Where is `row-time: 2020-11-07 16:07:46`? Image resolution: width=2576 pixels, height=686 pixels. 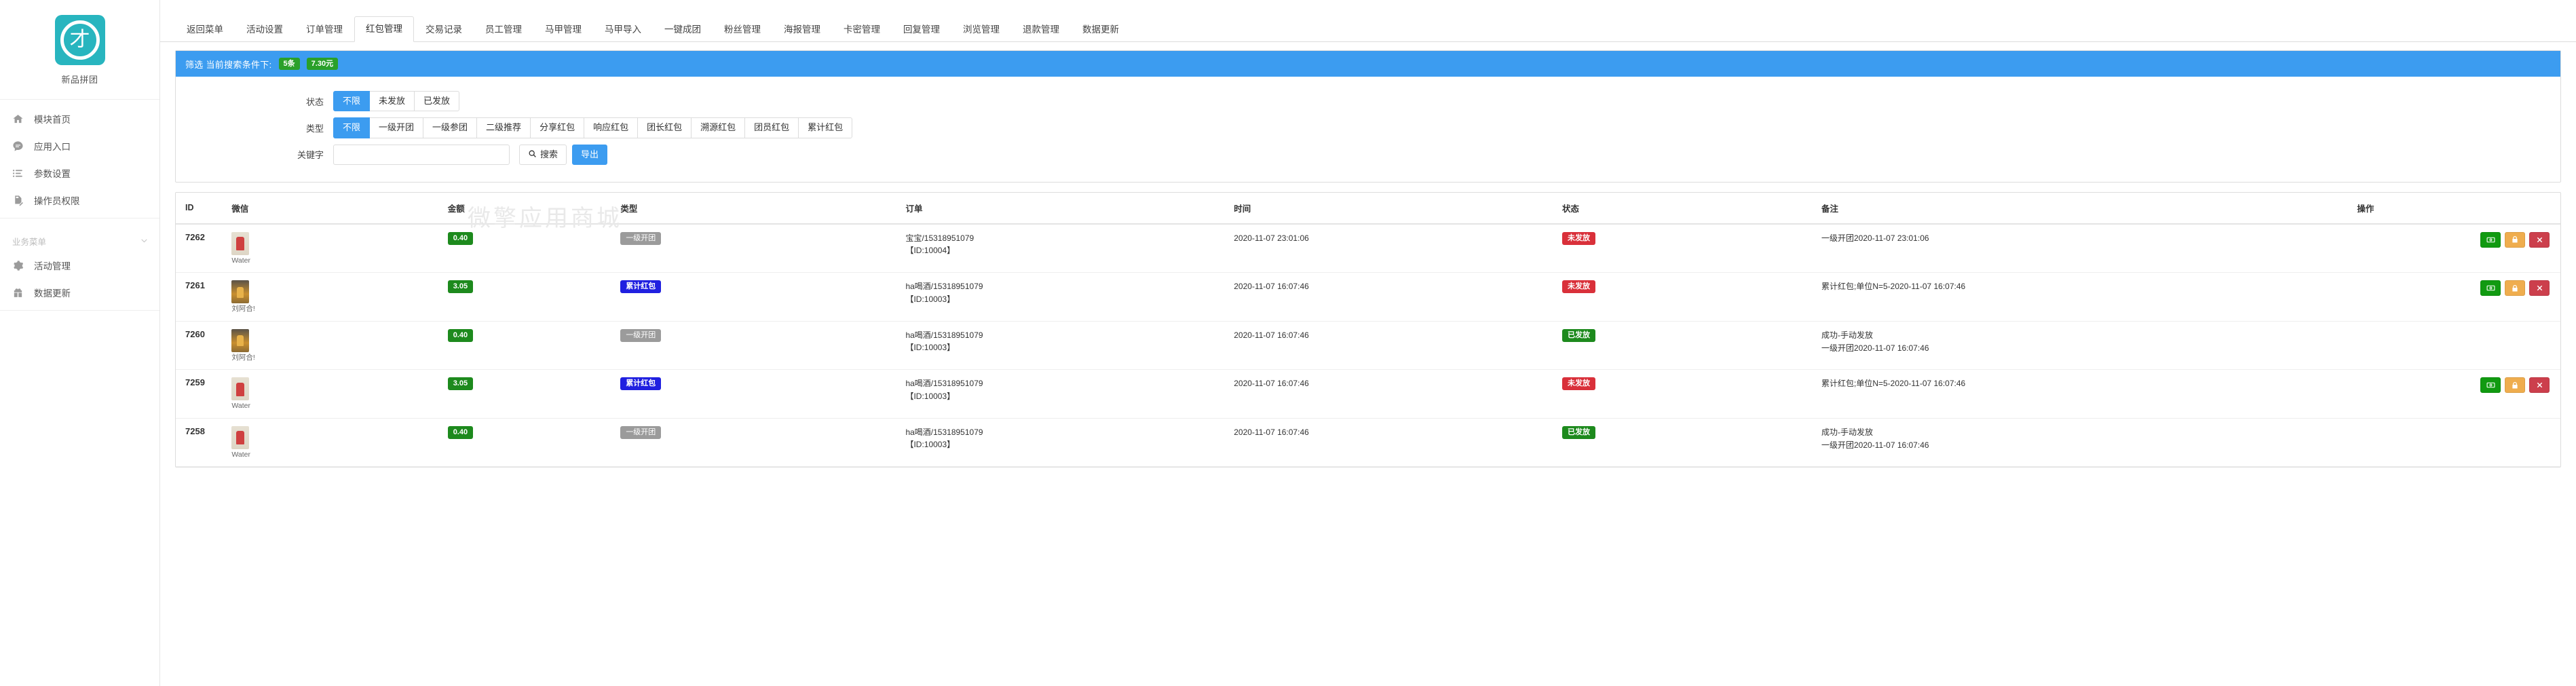 row-time: 2020-11-07 16:07:46 is located at coordinates (1271, 335).